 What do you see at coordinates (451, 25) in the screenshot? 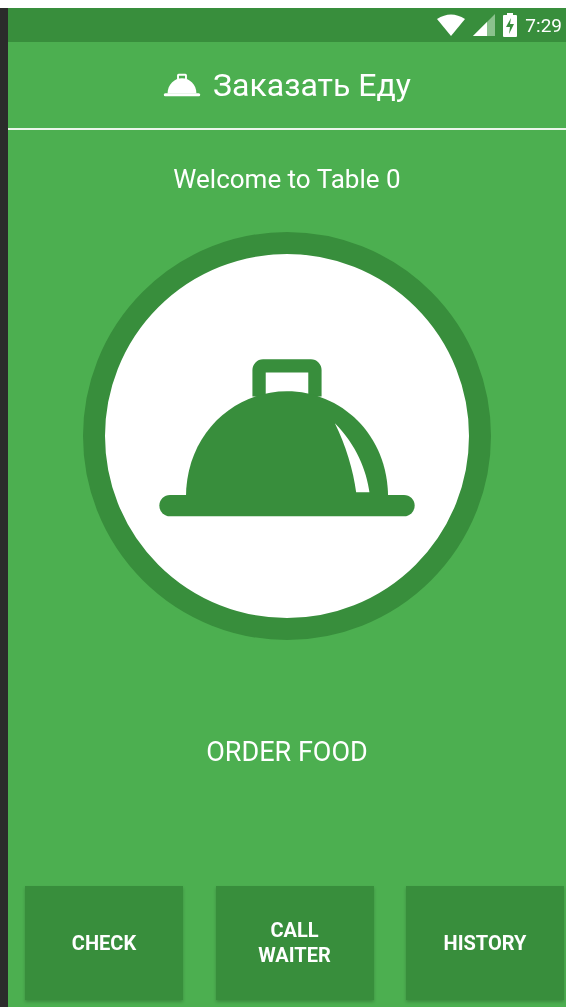
I see `wifi-icon` at bounding box center [451, 25].